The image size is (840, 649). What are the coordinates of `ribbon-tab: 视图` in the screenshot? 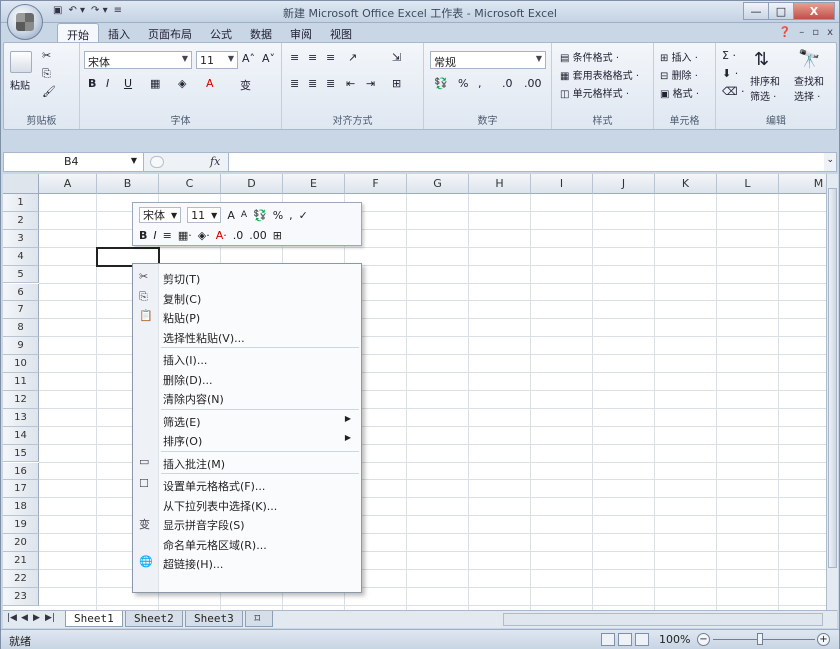 It's located at (341, 33).